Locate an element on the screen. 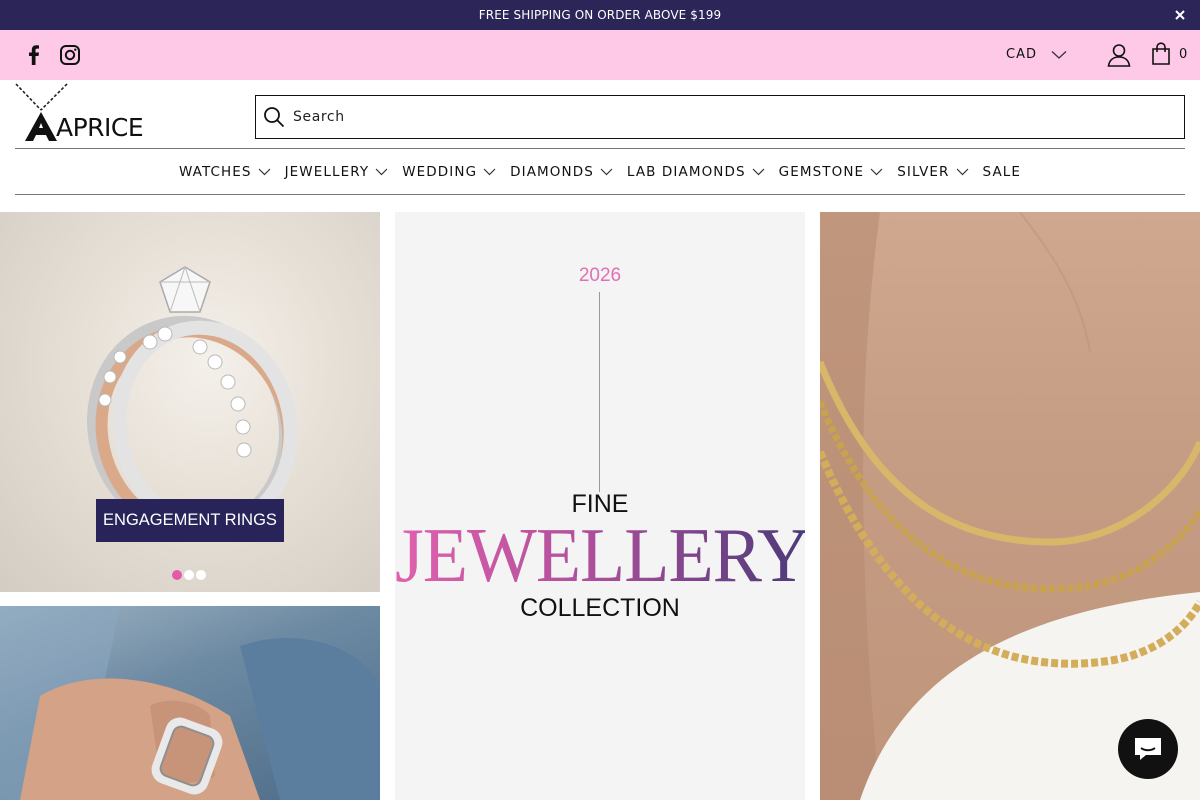 This screenshot has width=1200, height=800. site-logo: APRICE is located at coordinates (86, 113).